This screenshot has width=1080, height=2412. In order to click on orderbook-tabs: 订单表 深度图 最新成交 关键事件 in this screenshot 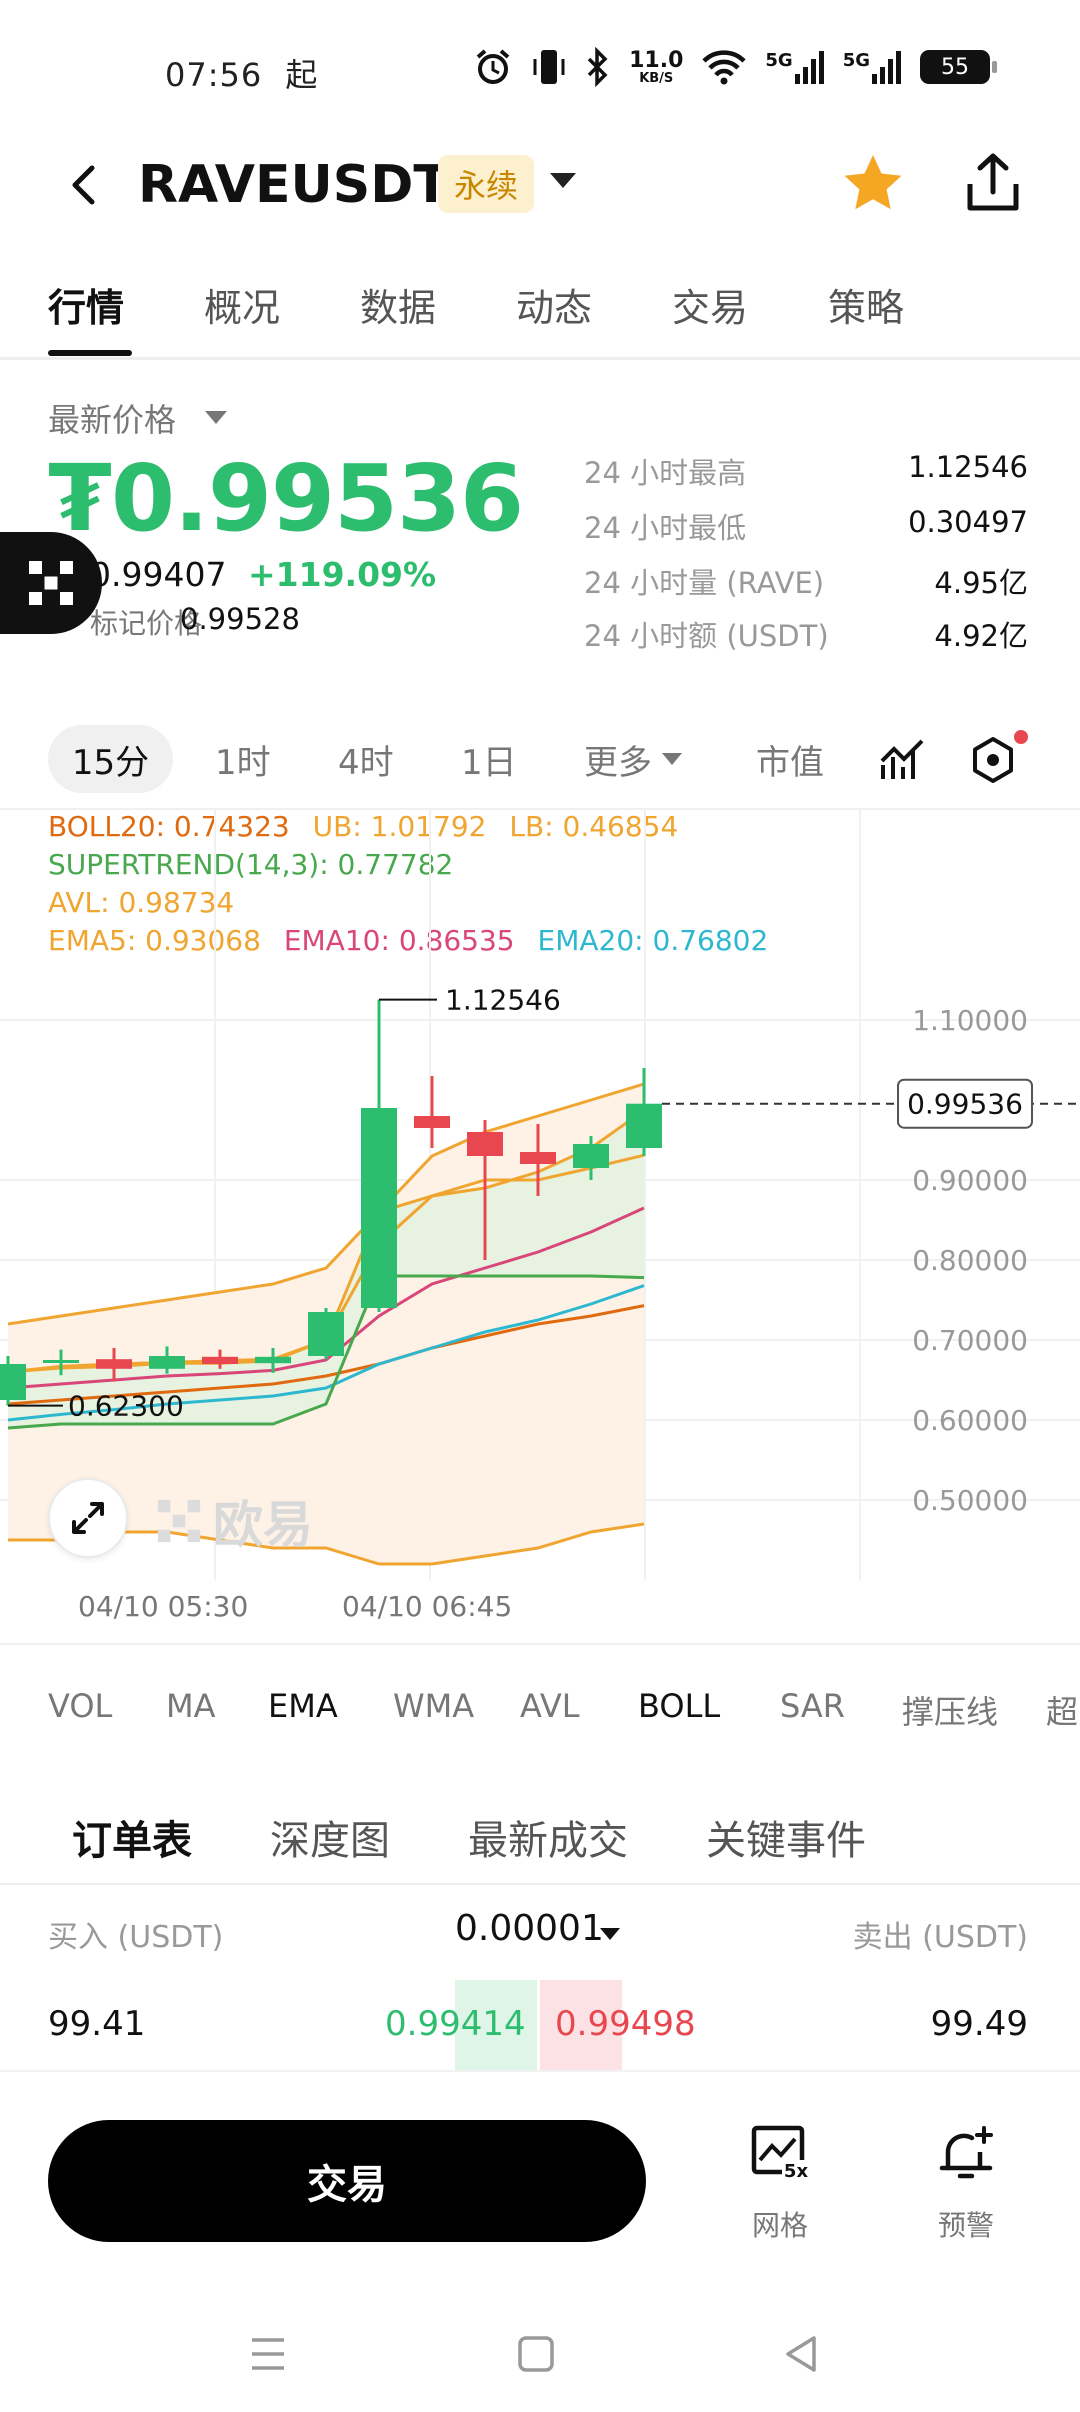, I will do `click(540, 1827)`.